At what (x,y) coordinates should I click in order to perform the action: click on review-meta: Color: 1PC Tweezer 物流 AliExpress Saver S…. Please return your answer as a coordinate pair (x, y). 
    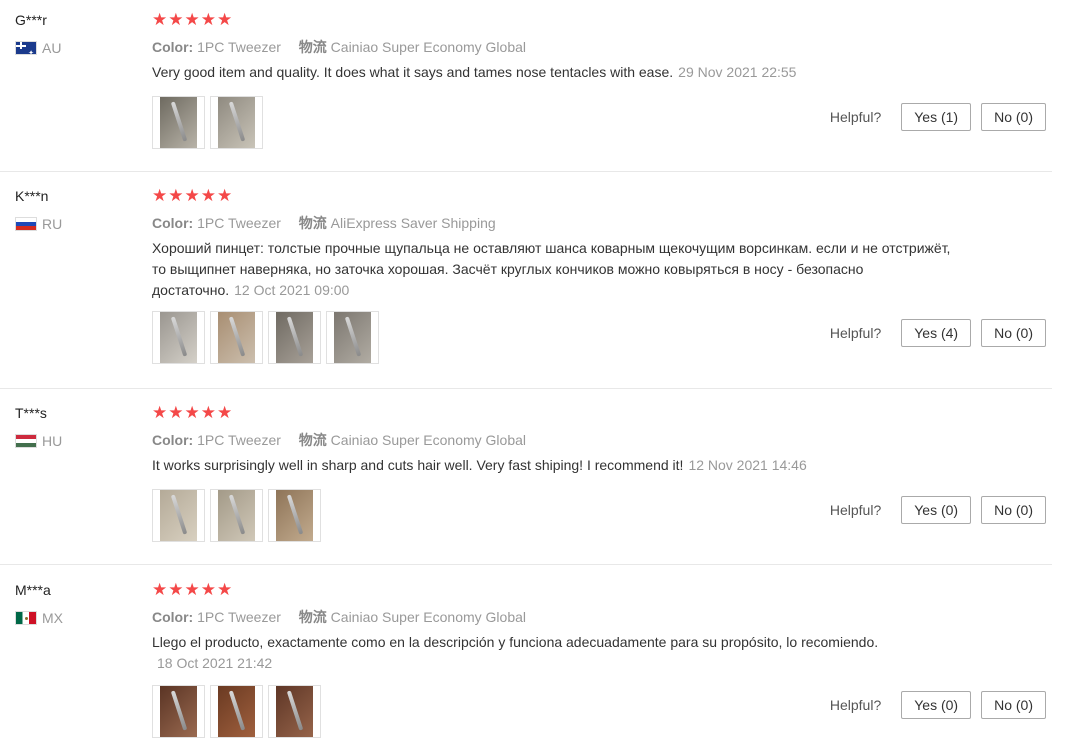
    Looking at the image, I should click on (324, 223).